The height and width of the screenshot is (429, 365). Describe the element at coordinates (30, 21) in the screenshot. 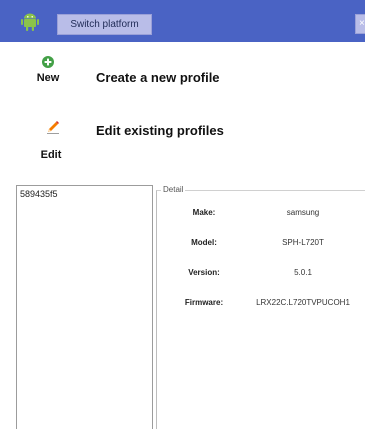

I see `android-icon` at that location.